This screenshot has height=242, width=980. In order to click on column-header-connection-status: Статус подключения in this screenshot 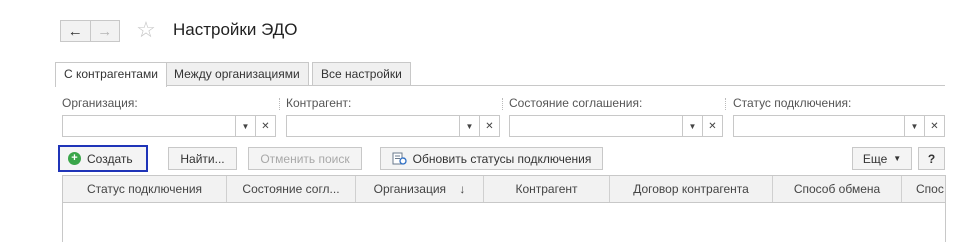, I will do `click(144, 189)`.